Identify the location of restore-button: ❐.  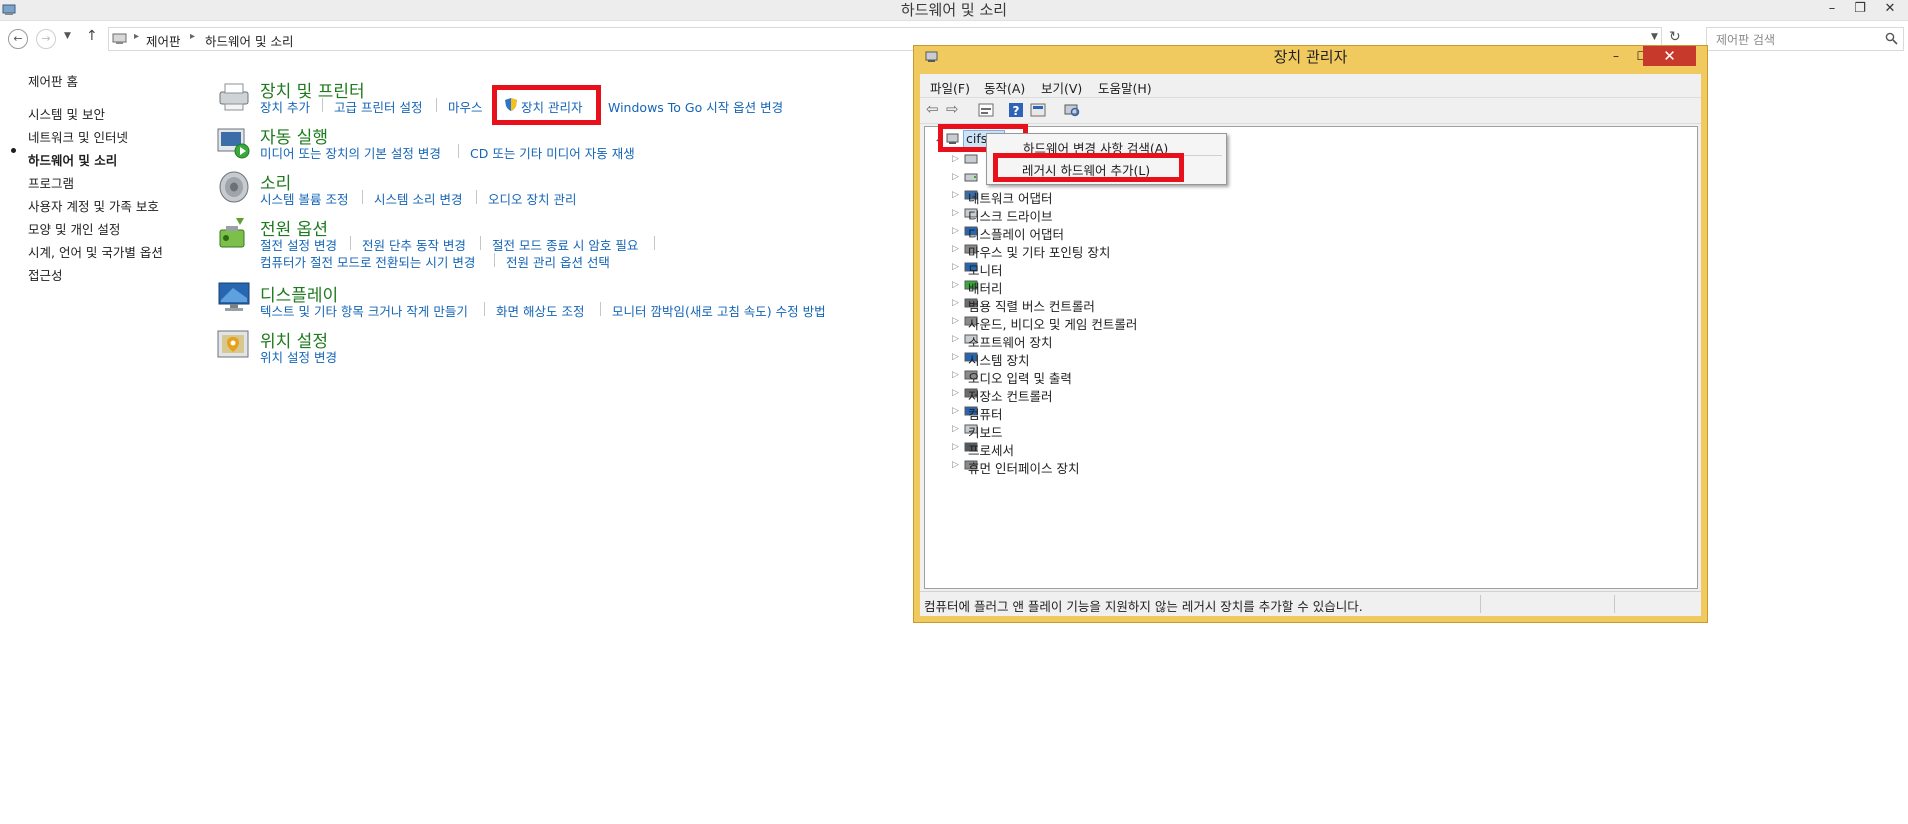
(1860, 10).